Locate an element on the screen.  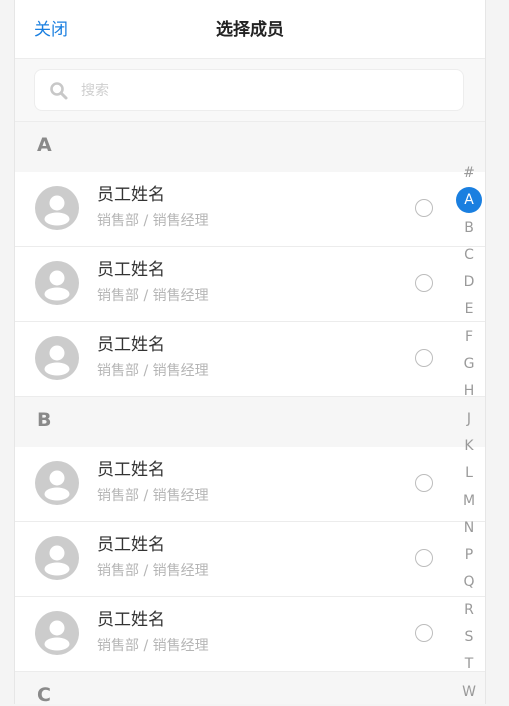
group-letter: A is located at coordinates (44, 145).